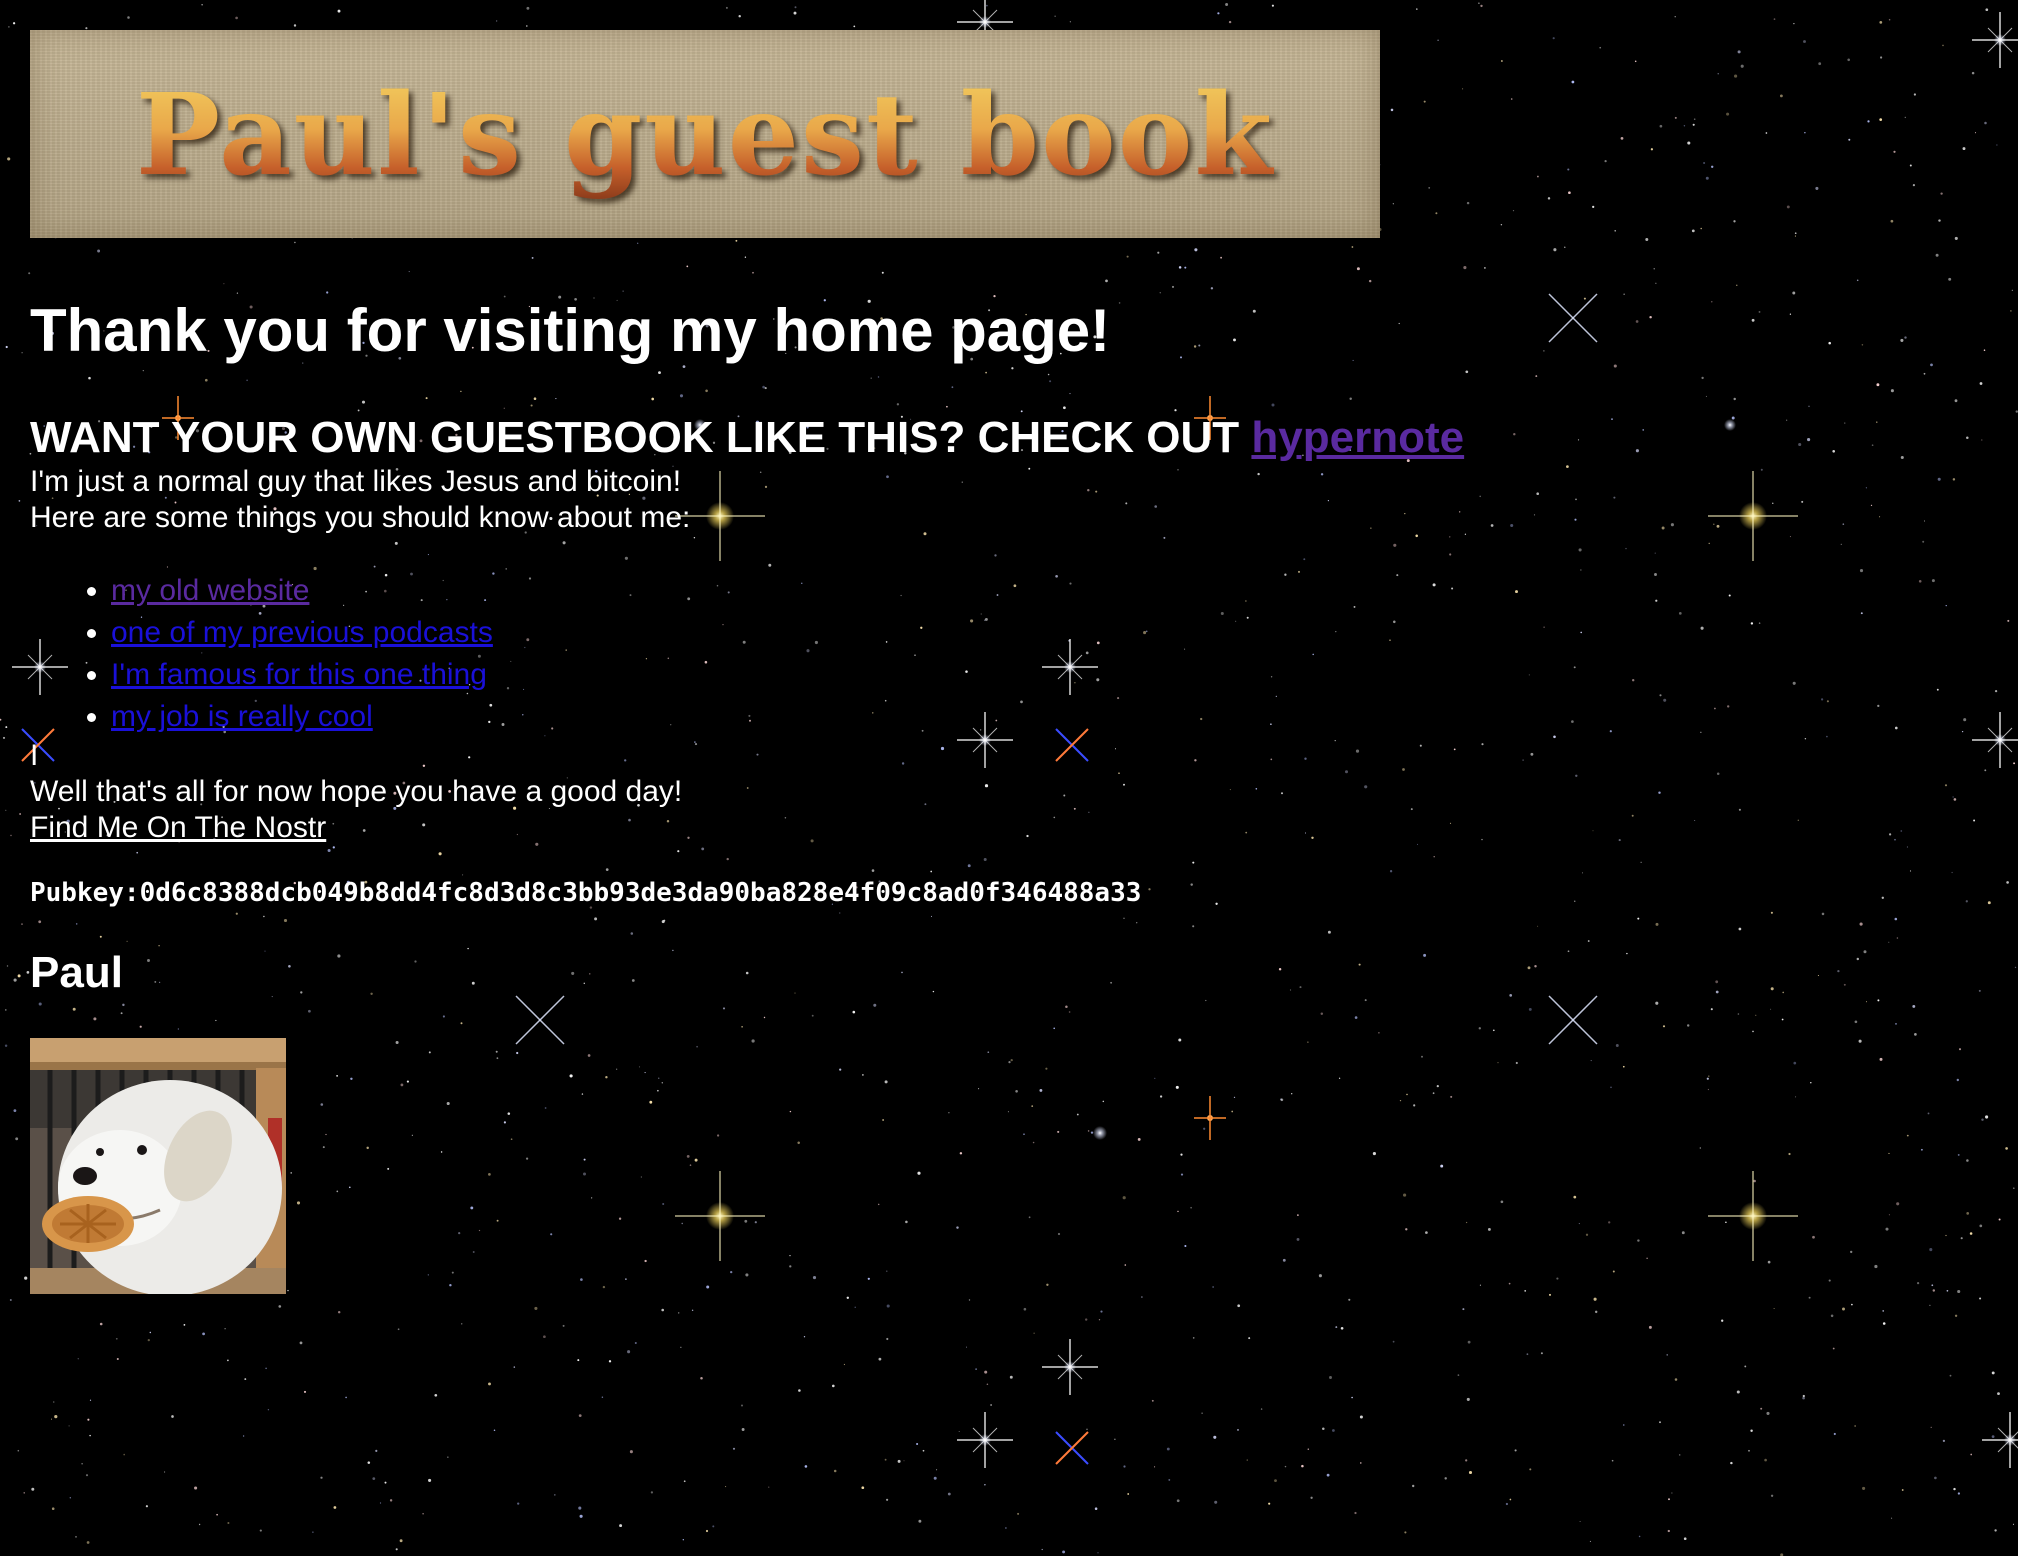 This screenshot has width=2018, height=1556. What do you see at coordinates (242, 716) in the screenshot?
I see `job-link: my job is really cool` at bounding box center [242, 716].